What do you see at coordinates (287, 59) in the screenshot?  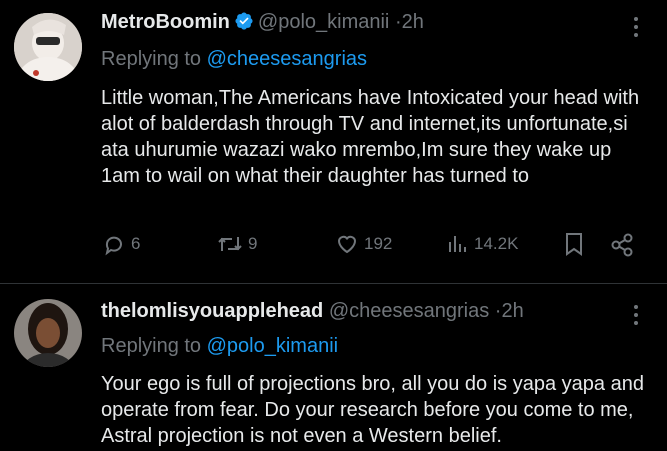 I see `replying-mention: @cheesesangrias` at bounding box center [287, 59].